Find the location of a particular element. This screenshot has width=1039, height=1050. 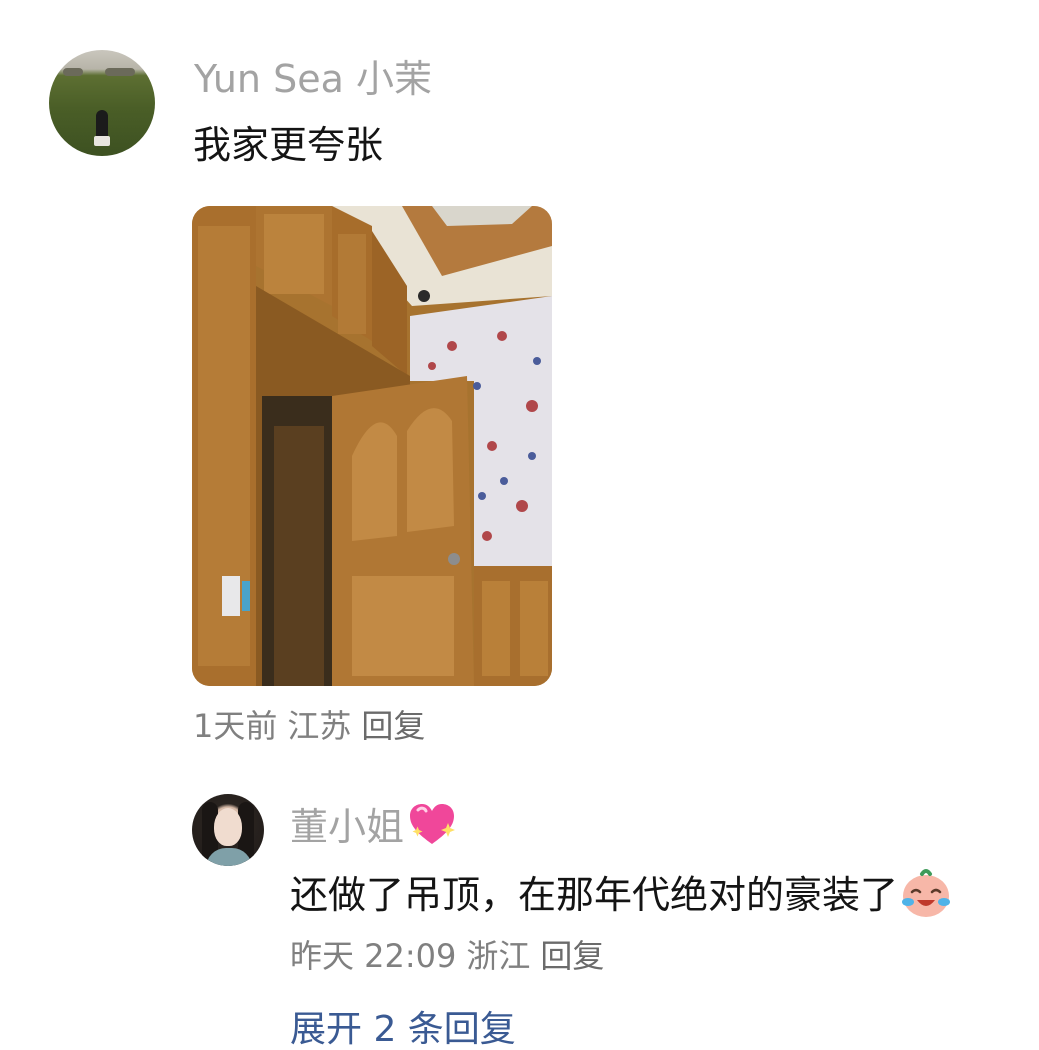

reply-text-row: 还做了吊顶，在那年代绝对的豪装了 is located at coordinates (621, 893).